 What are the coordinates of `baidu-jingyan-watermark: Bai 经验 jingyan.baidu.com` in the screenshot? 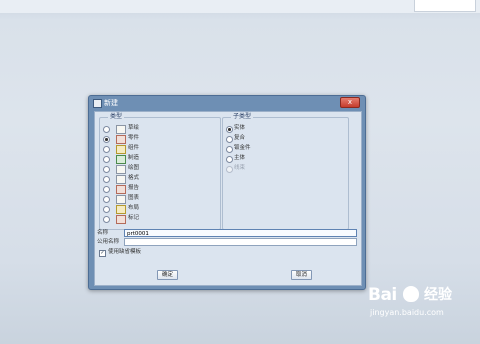 It's located at (418, 308).